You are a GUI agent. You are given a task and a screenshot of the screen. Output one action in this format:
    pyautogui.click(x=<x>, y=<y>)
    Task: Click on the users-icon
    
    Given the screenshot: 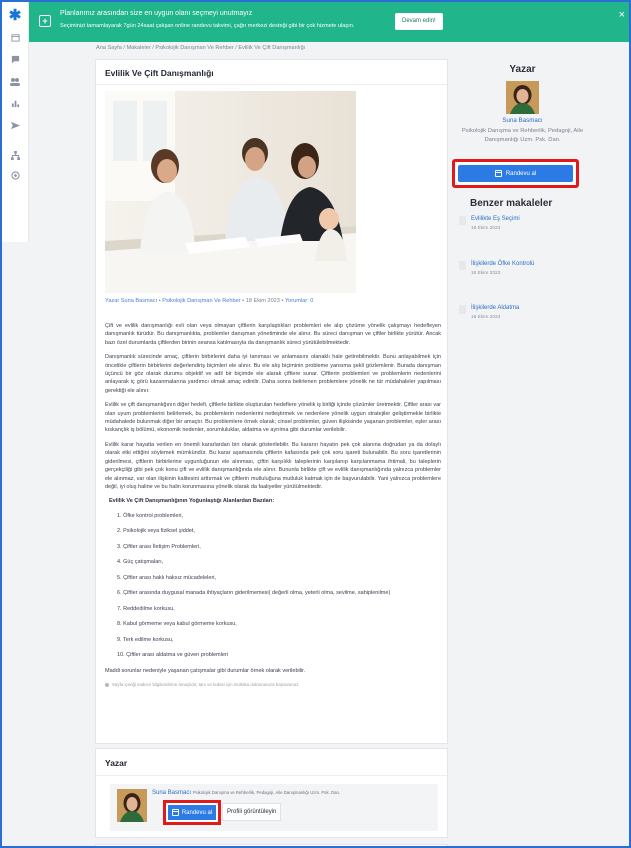 What is the action you would take?
    pyautogui.click(x=15, y=81)
    